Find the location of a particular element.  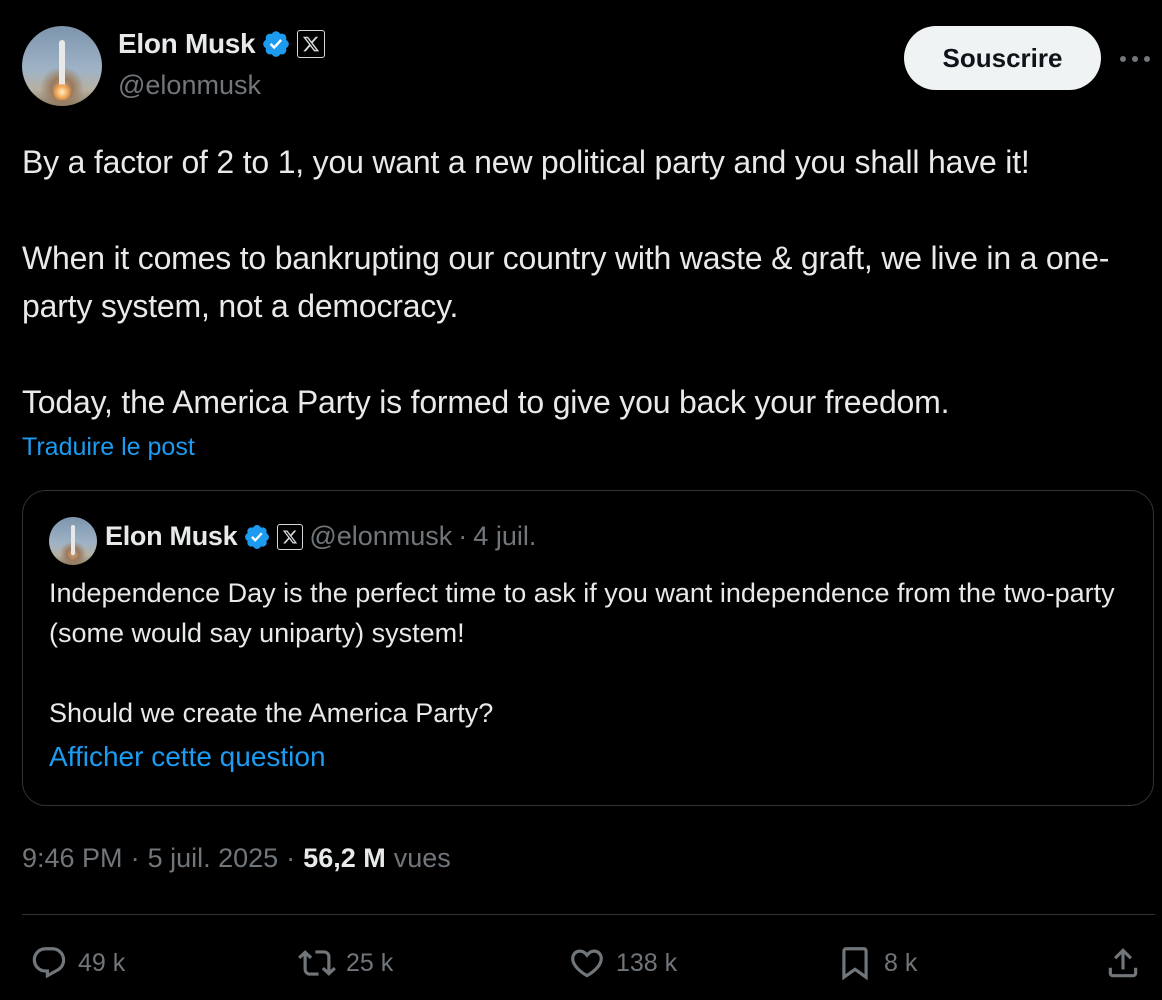

reply-button: 49 k is located at coordinates (77, 963).